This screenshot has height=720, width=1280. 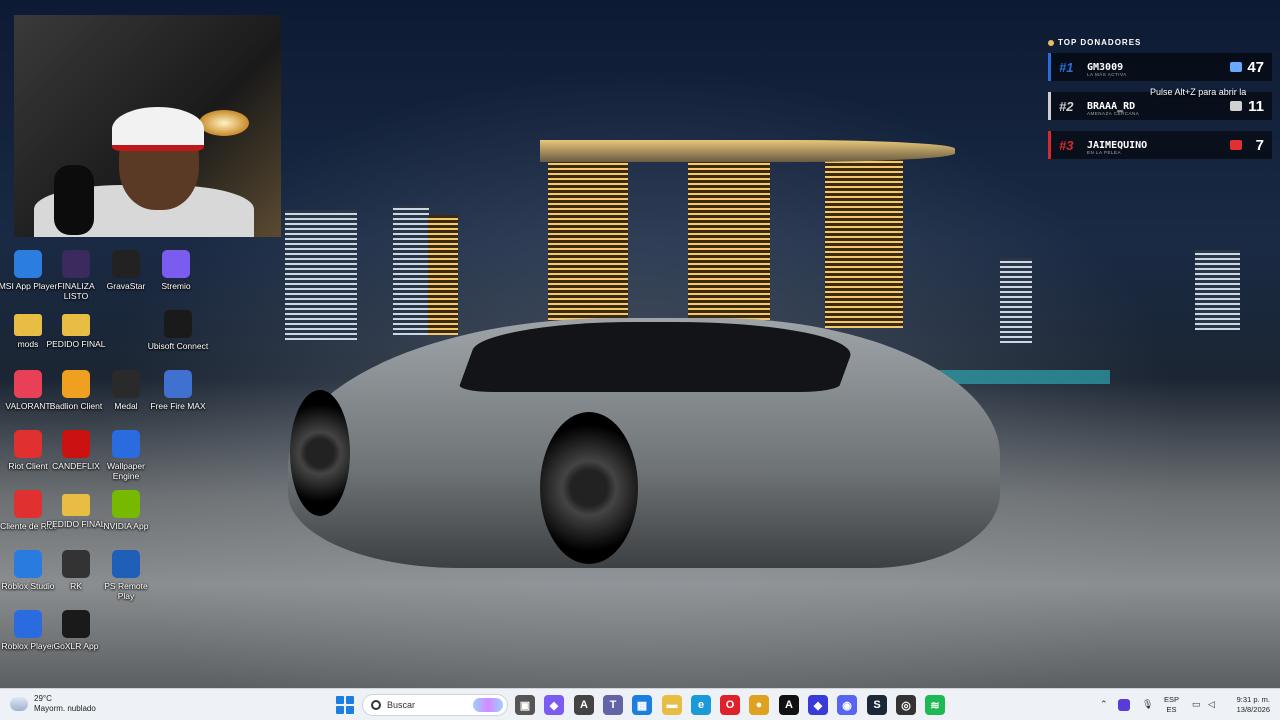 What do you see at coordinates (126, 444) in the screenshot?
I see `wallpaper-engine-icon` at bounding box center [126, 444].